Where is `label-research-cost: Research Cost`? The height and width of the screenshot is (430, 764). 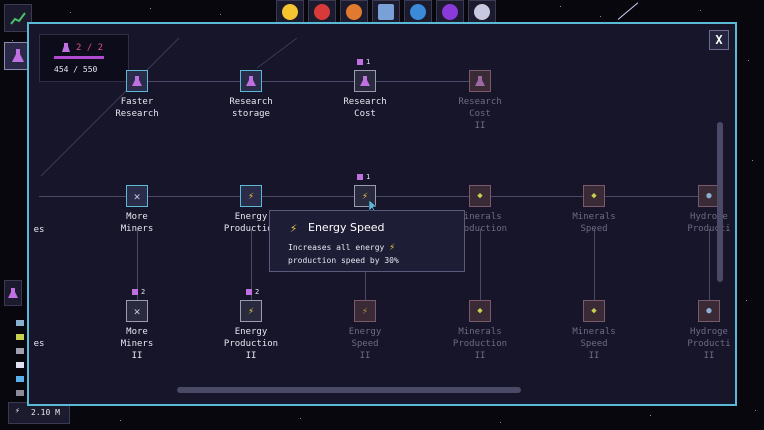 label-research-cost: Research Cost is located at coordinates (365, 108).